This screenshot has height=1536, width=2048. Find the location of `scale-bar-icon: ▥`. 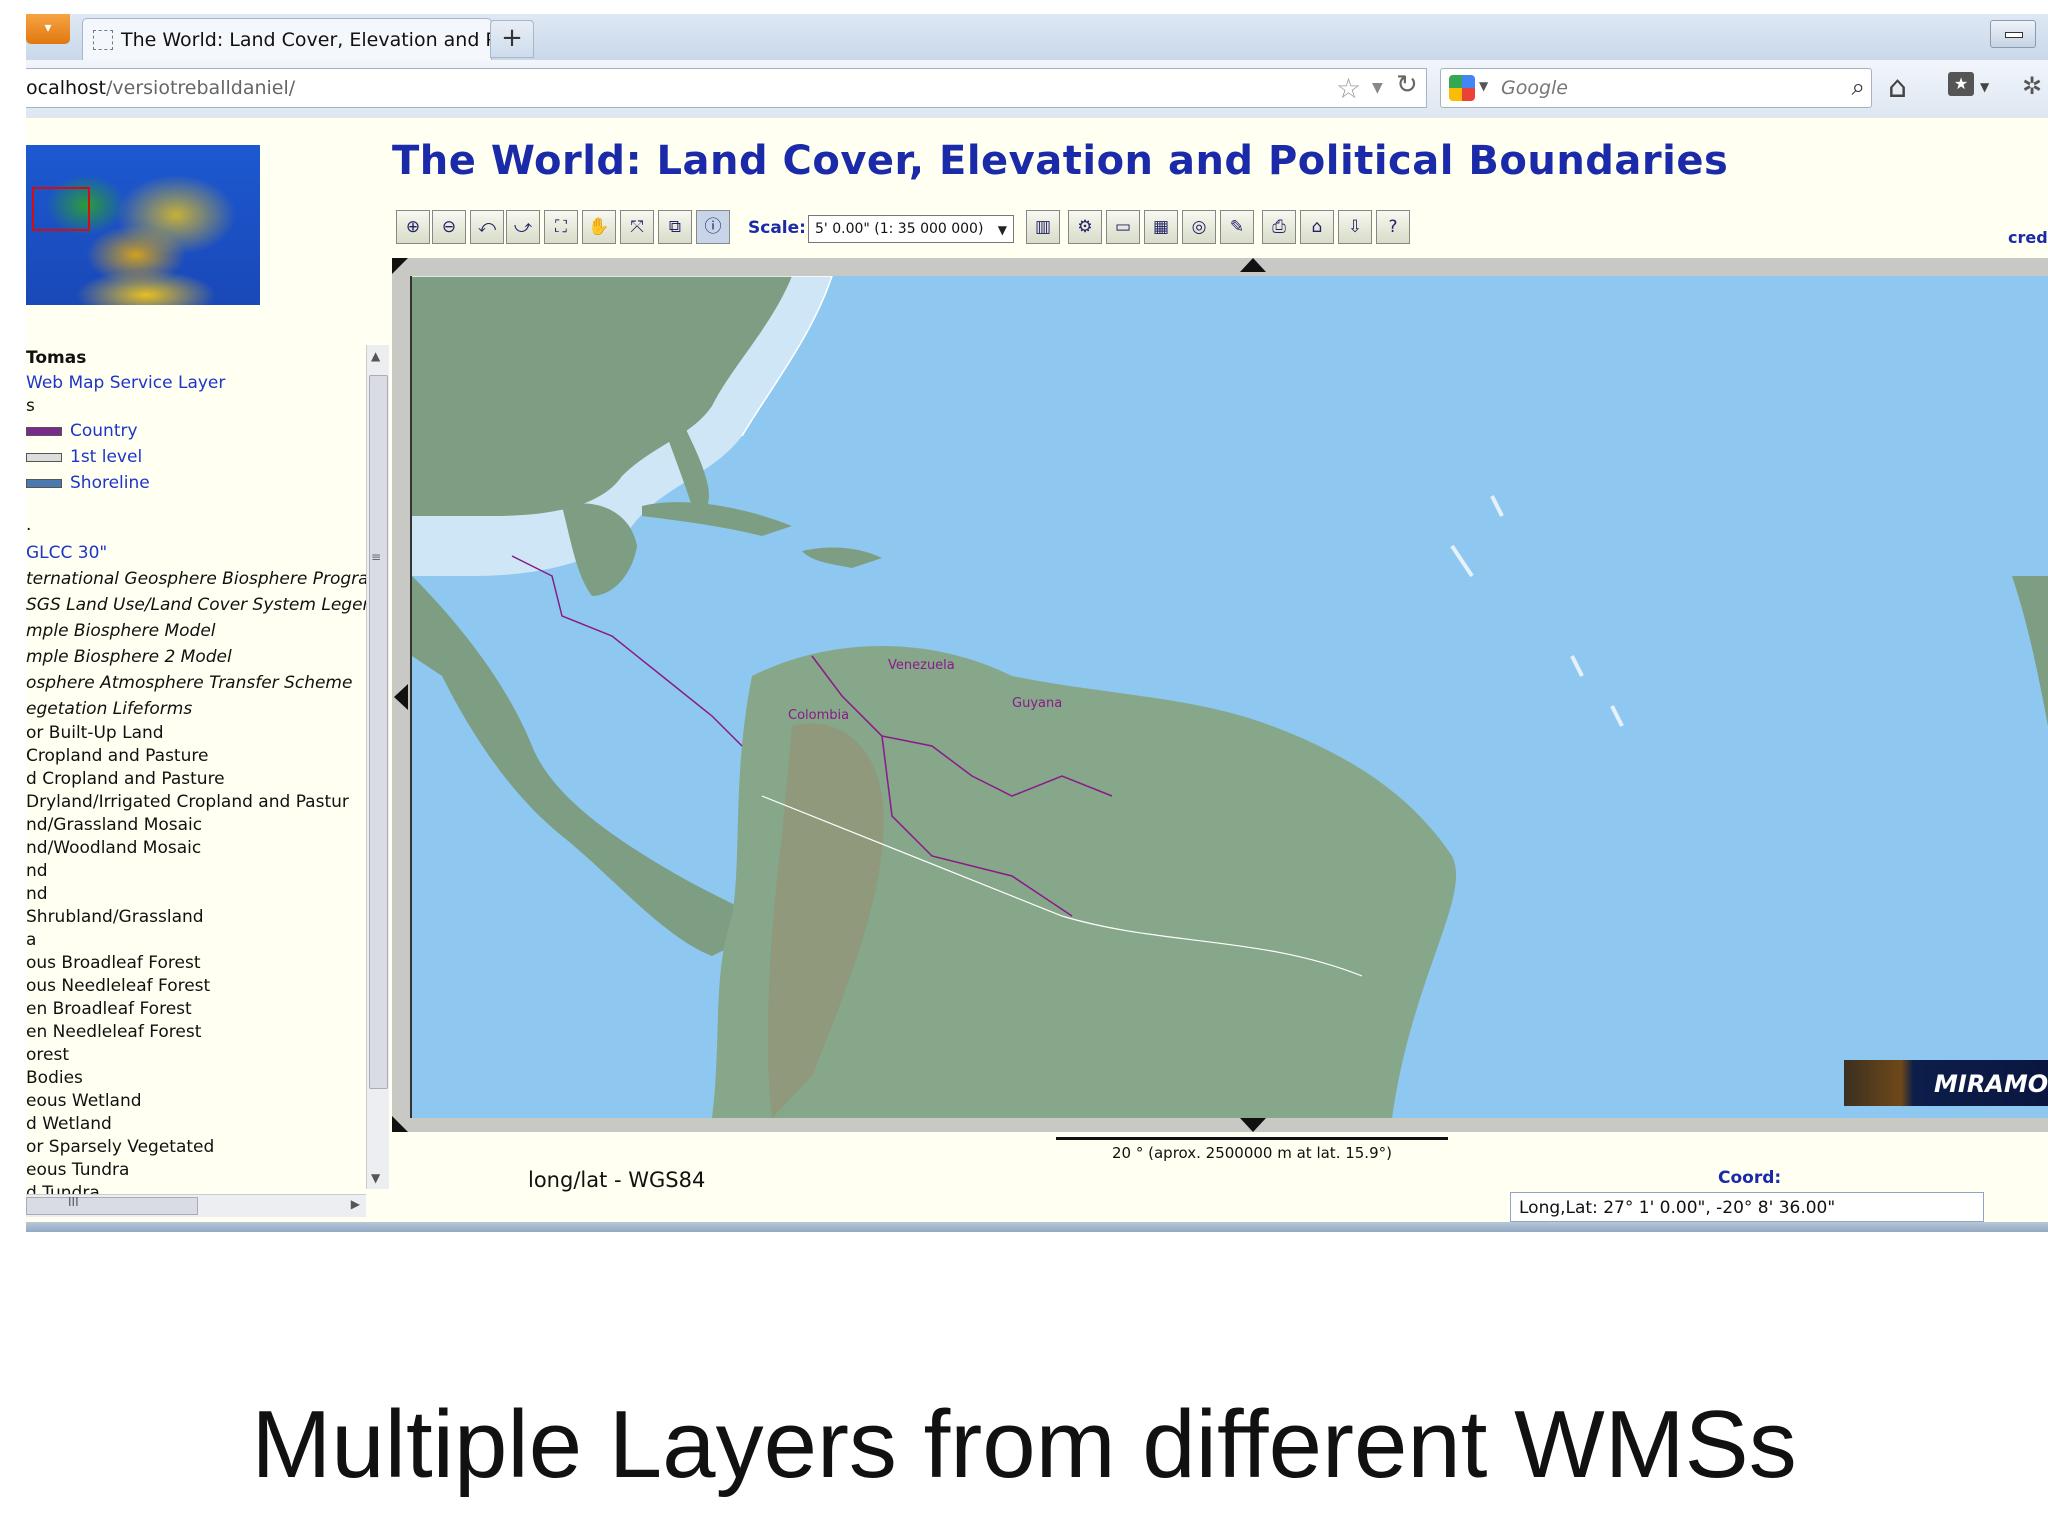

scale-bar-icon: ▥ is located at coordinates (1043, 227).